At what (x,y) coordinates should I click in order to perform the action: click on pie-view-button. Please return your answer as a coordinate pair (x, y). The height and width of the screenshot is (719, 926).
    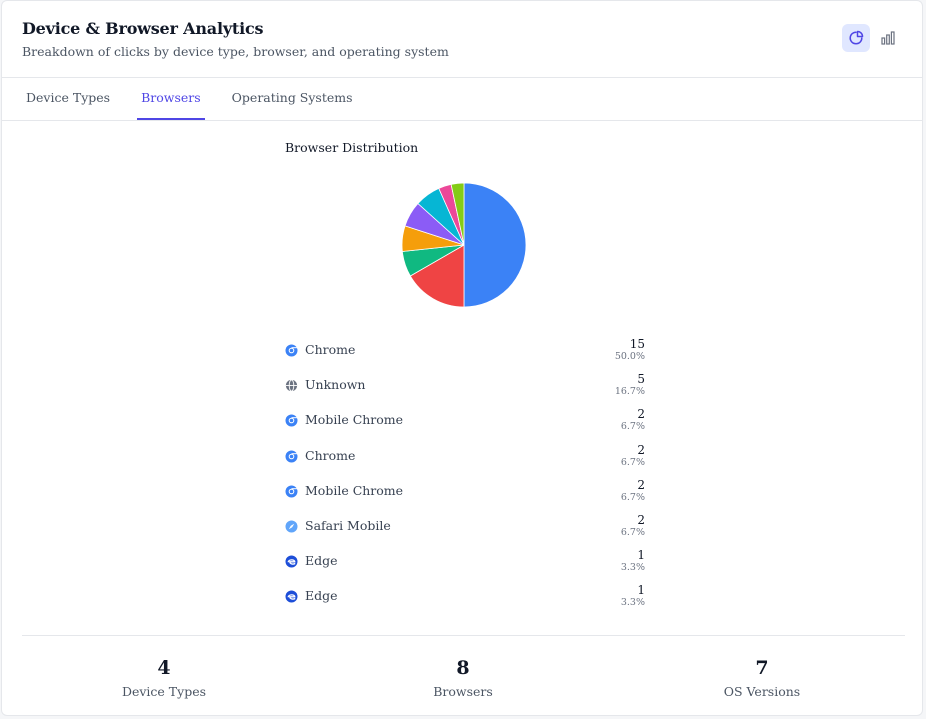
    Looking at the image, I should click on (856, 38).